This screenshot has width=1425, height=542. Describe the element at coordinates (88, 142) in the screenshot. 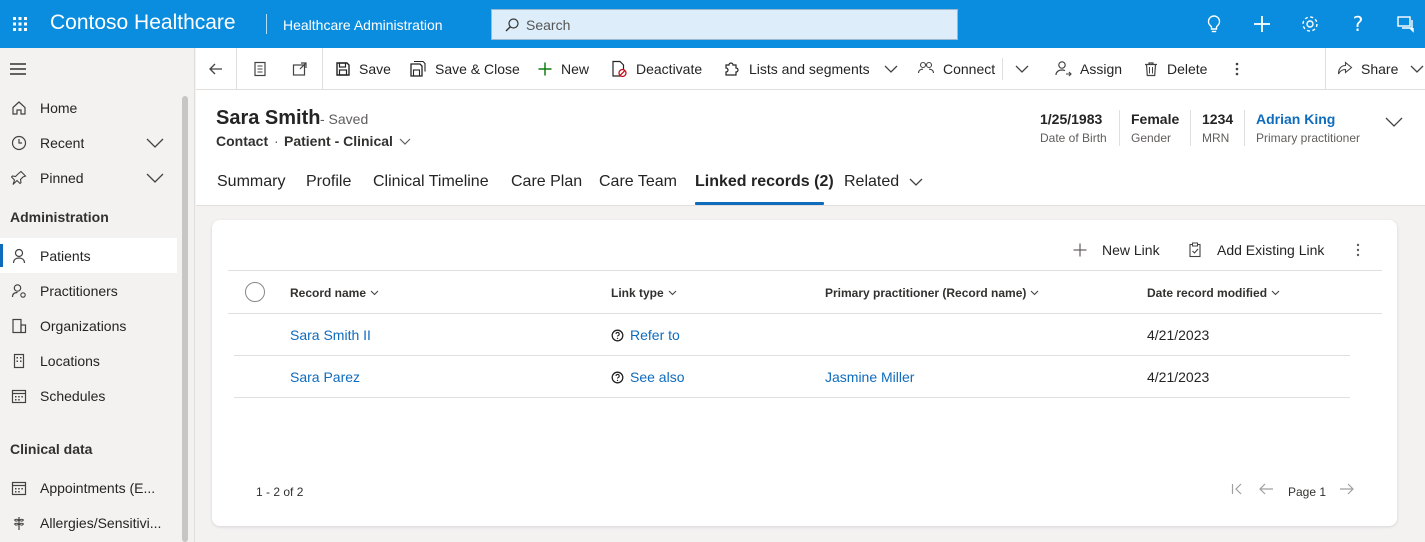

I see `sidebar-item-recent: Recent` at that location.